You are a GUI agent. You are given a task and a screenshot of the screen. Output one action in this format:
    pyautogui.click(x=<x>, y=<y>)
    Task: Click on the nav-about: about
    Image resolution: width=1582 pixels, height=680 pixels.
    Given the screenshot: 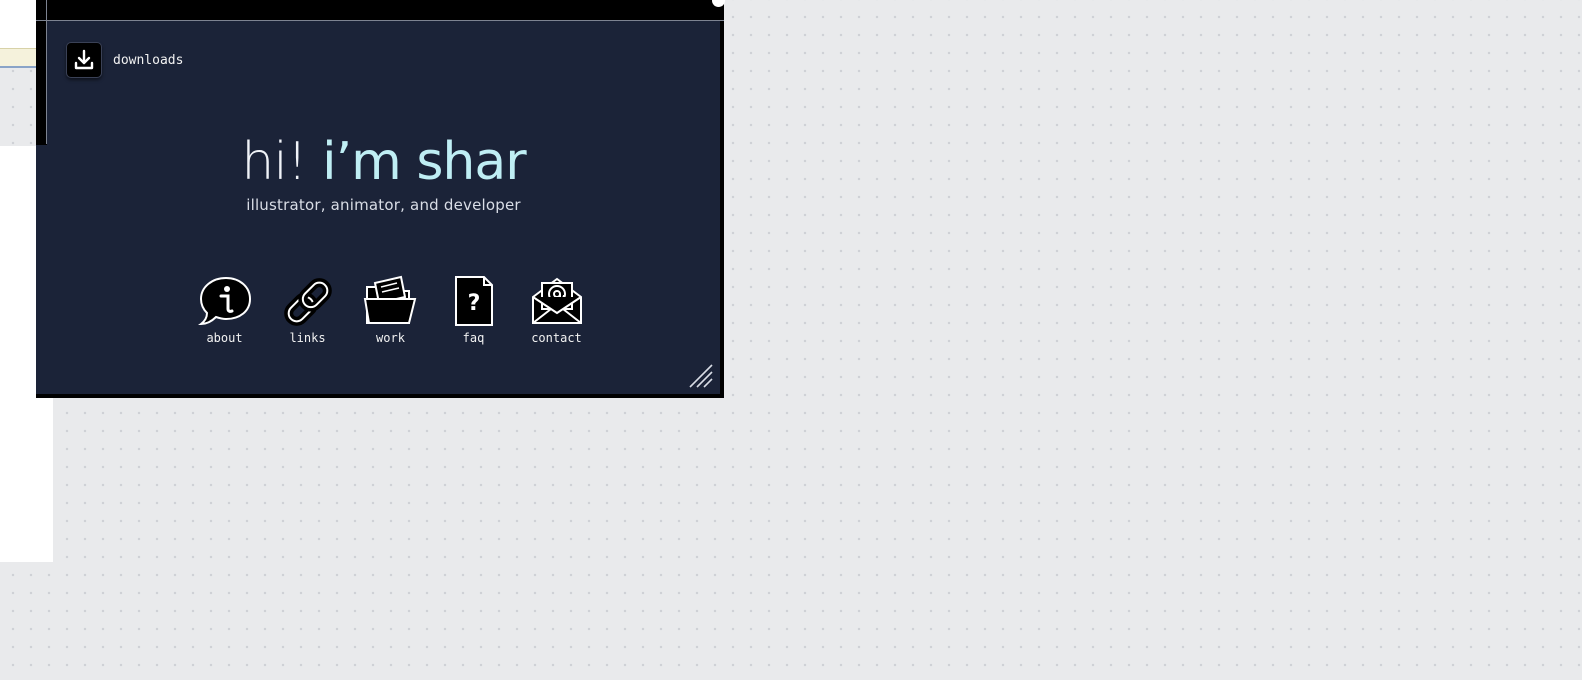 What is the action you would take?
    pyautogui.click(x=224, y=310)
    